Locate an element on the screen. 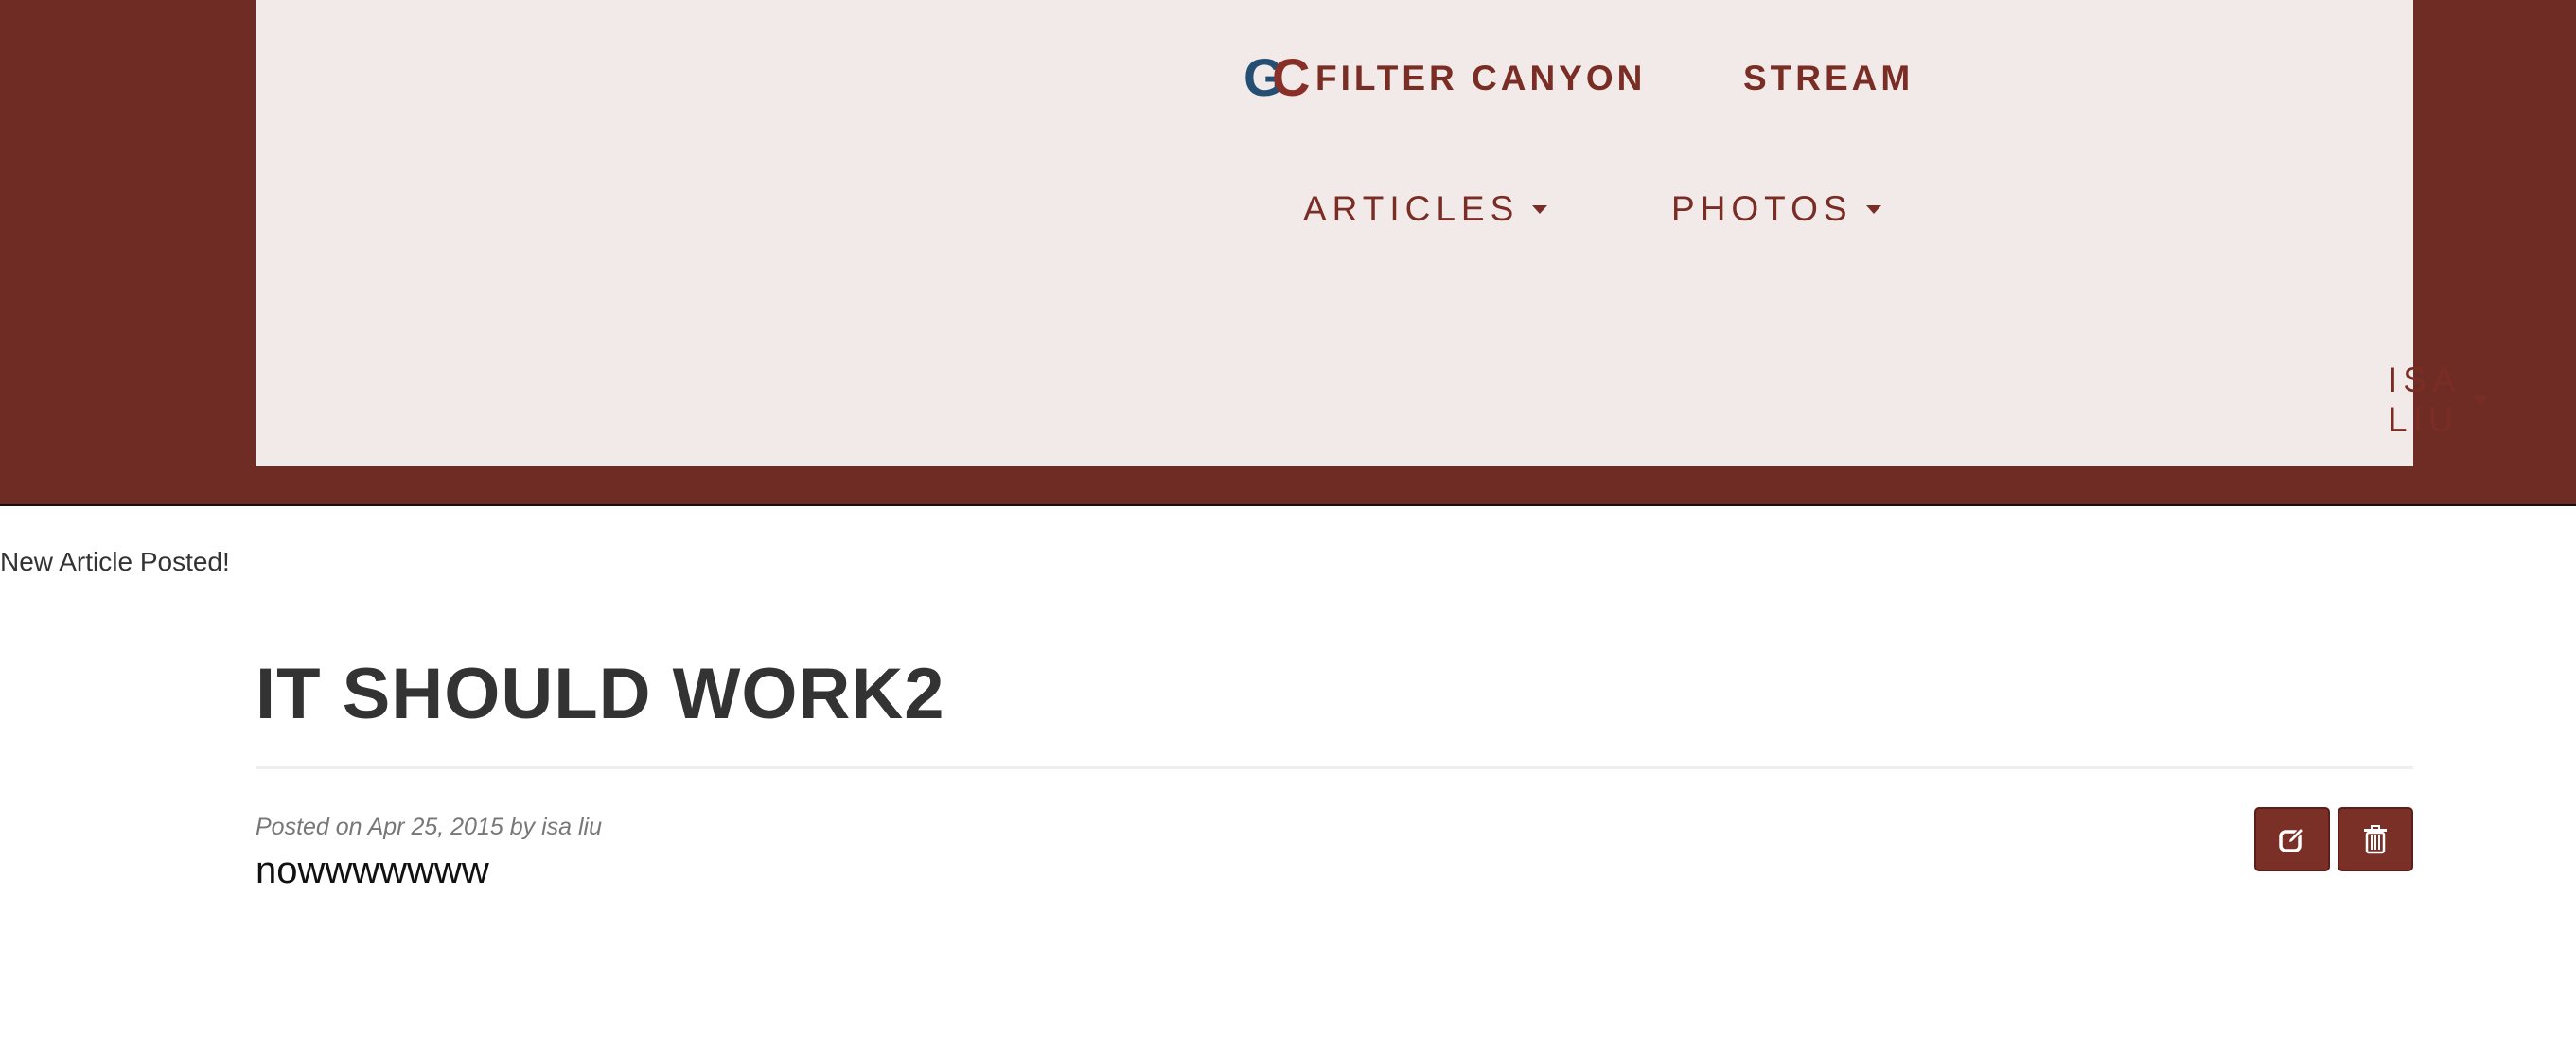  user-name-label: ISA LIU is located at coordinates (2424, 399).